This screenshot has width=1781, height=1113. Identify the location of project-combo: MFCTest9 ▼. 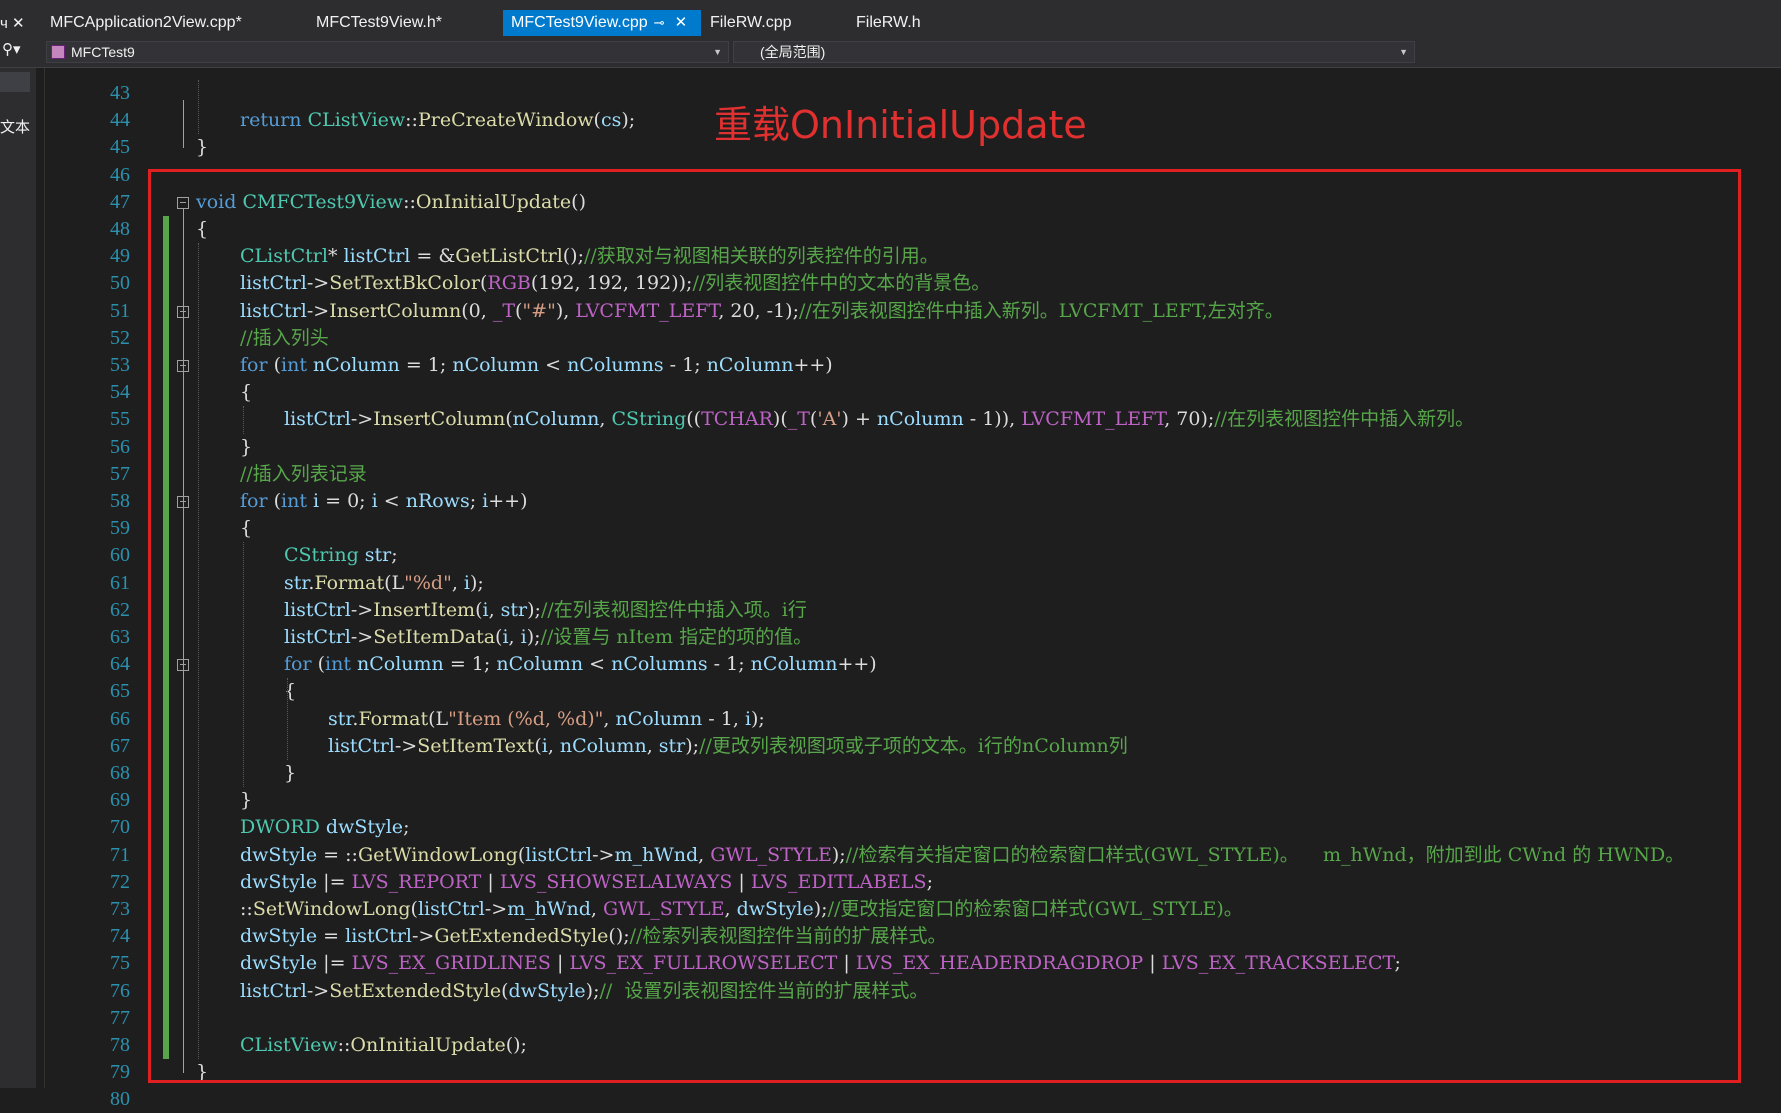
(387, 52).